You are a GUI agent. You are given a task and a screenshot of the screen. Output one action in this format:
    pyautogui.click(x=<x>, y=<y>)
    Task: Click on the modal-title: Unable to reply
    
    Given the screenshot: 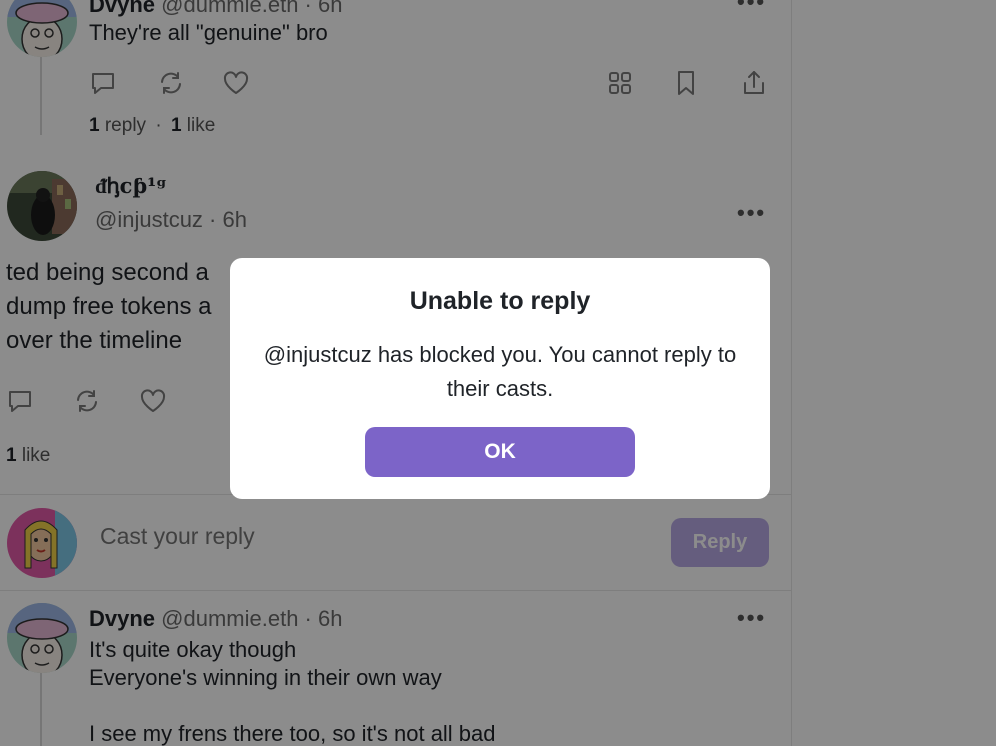 What is the action you would take?
    pyautogui.click(x=500, y=301)
    